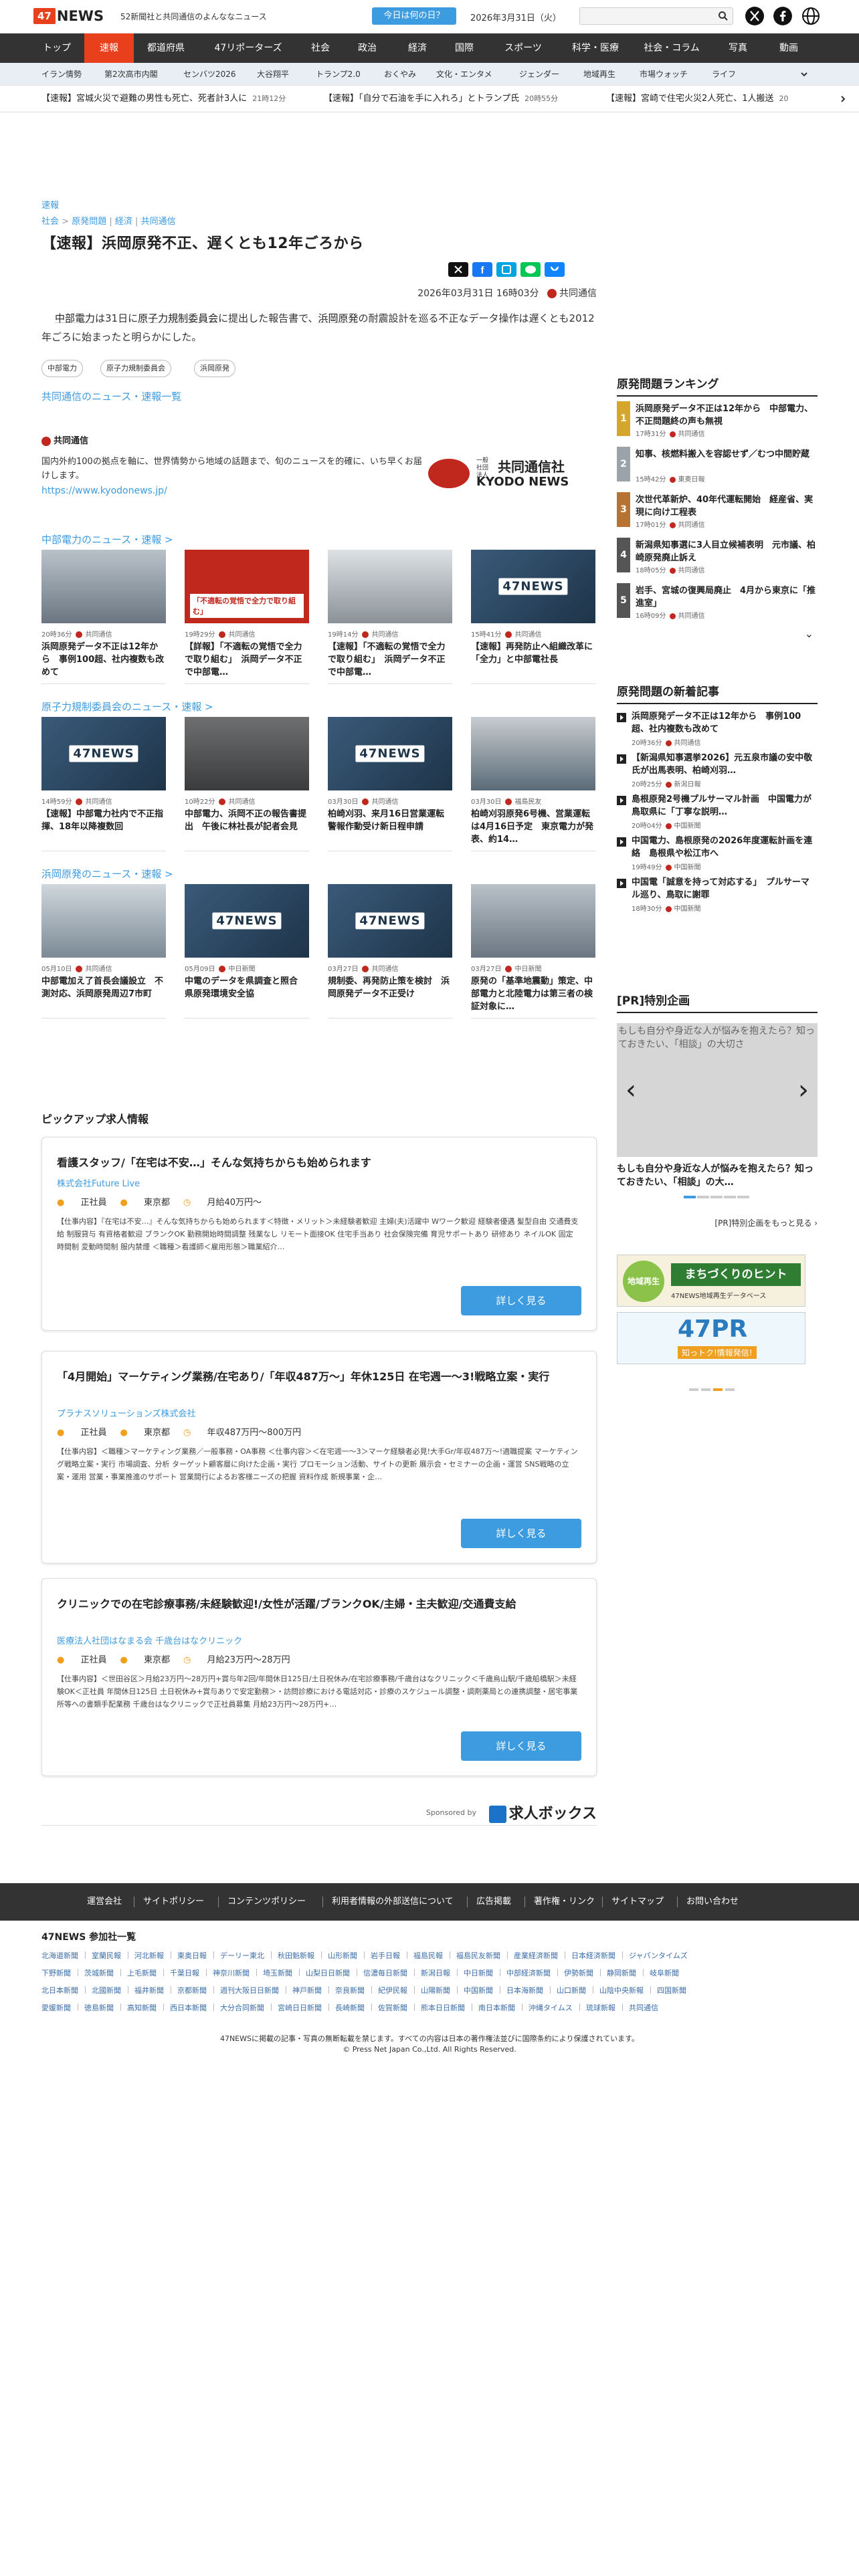  Describe the element at coordinates (56, 1972) in the screenshot. I see `member-link: 下野新聞` at that location.